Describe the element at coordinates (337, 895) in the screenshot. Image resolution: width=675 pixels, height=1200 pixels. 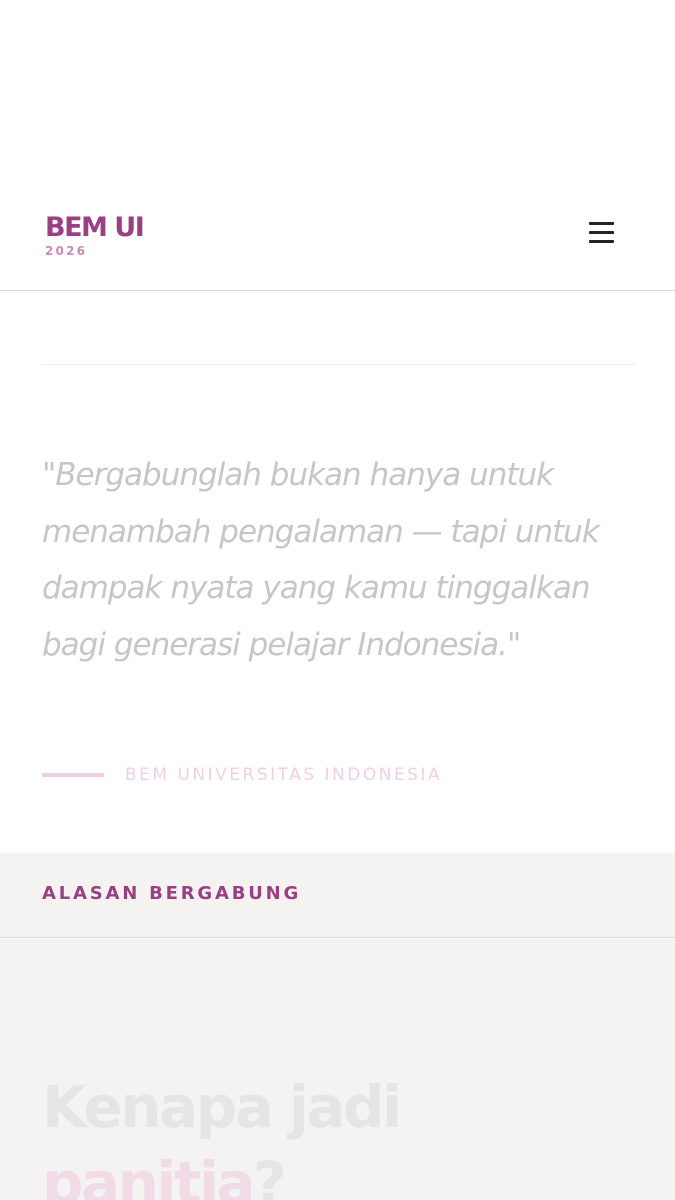
I see `reasons-label-bar: ALASAN BERGABUNG` at that location.